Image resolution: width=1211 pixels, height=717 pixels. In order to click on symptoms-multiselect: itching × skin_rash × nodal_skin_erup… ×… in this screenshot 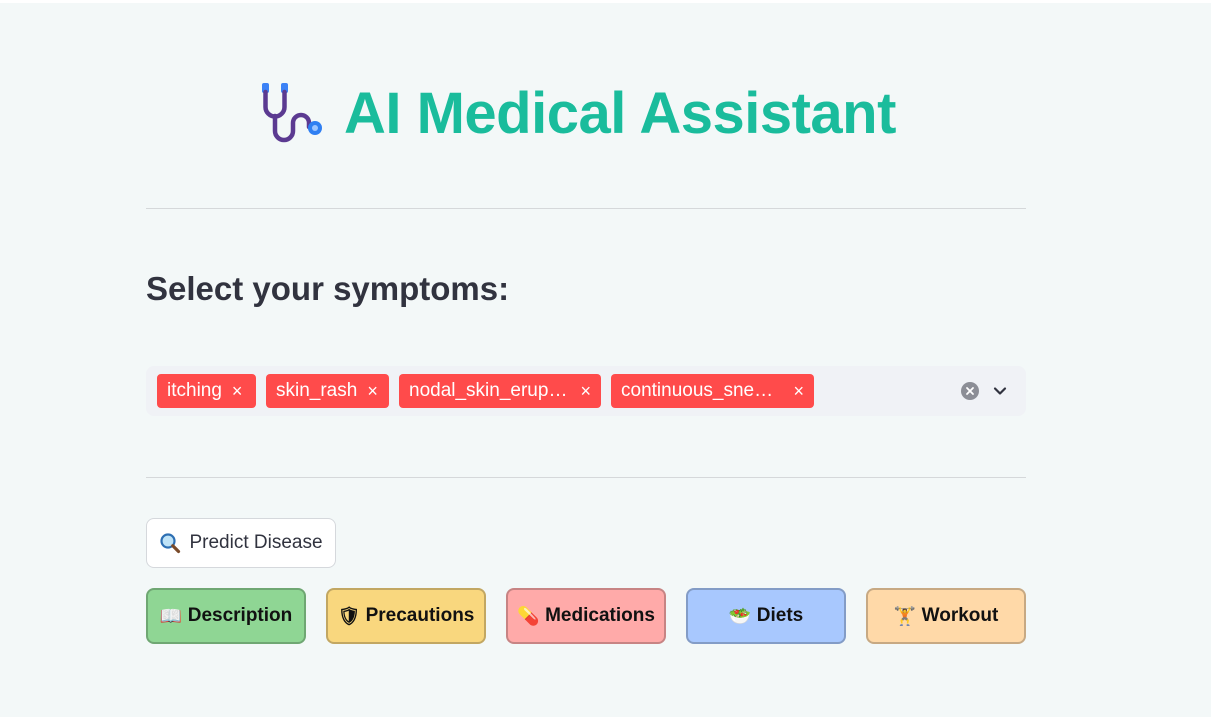, I will do `click(586, 391)`.